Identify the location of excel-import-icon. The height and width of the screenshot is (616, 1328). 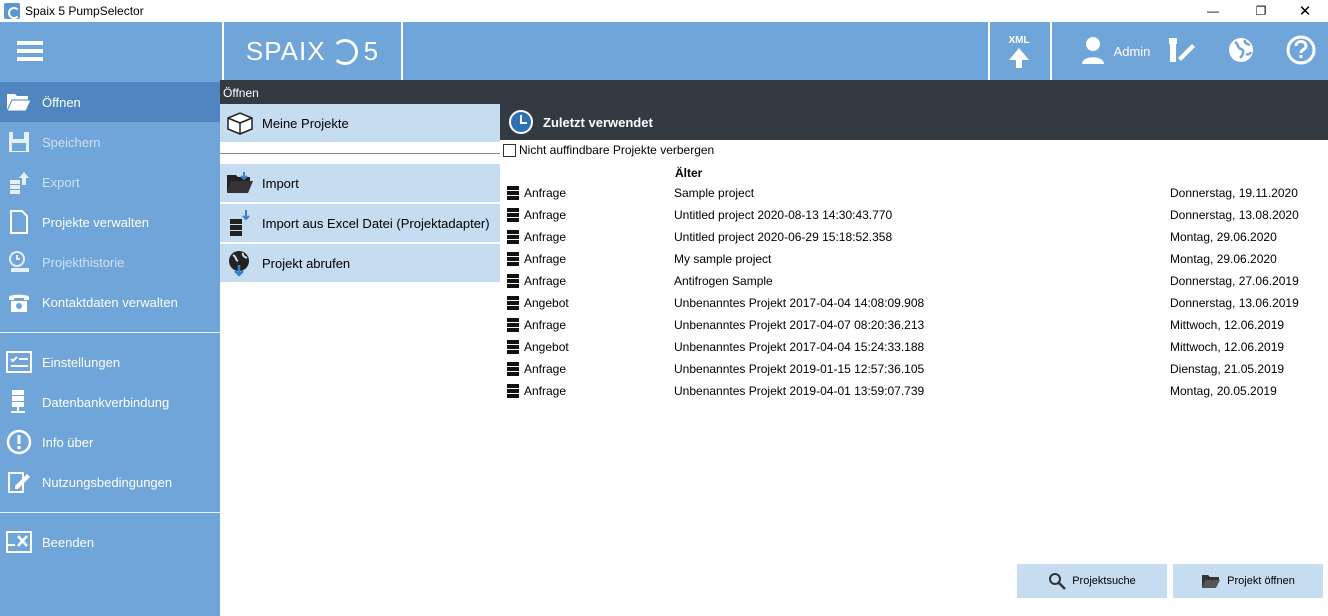
(240, 223).